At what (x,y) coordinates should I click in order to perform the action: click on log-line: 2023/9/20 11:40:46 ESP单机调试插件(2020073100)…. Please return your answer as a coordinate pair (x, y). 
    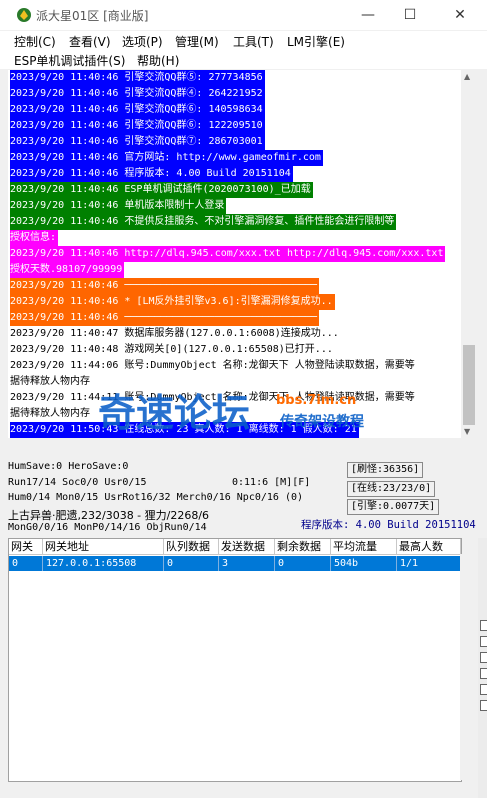
    Looking at the image, I should click on (161, 190).